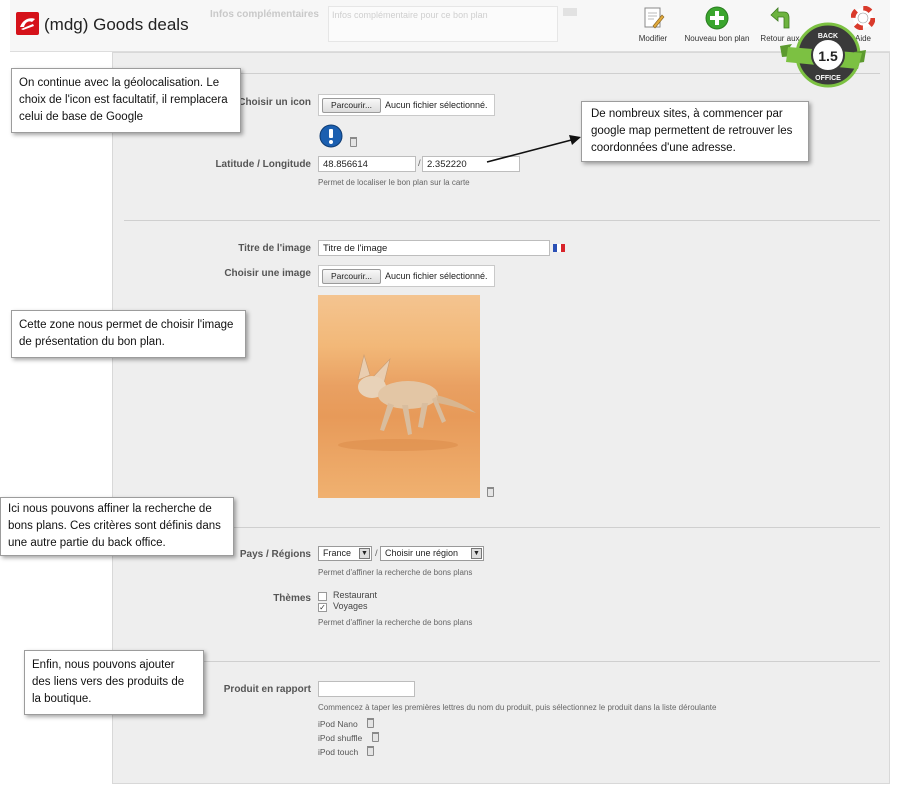  Describe the element at coordinates (350, 606) in the screenshot. I see `theme-voyages-label: Voyages` at that location.